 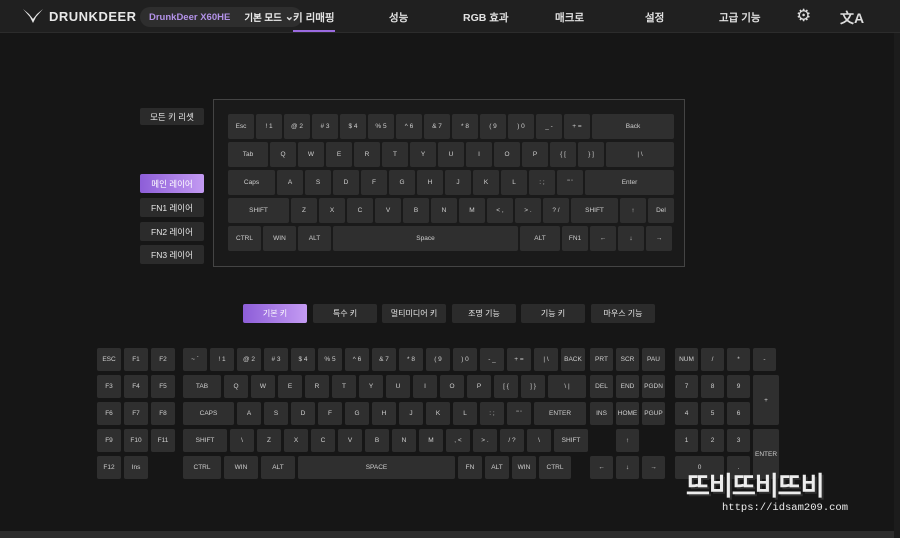 What do you see at coordinates (172, 231) in the screenshot?
I see `layer-fn2-button: FN2 레이어` at bounding box center [172, 231].